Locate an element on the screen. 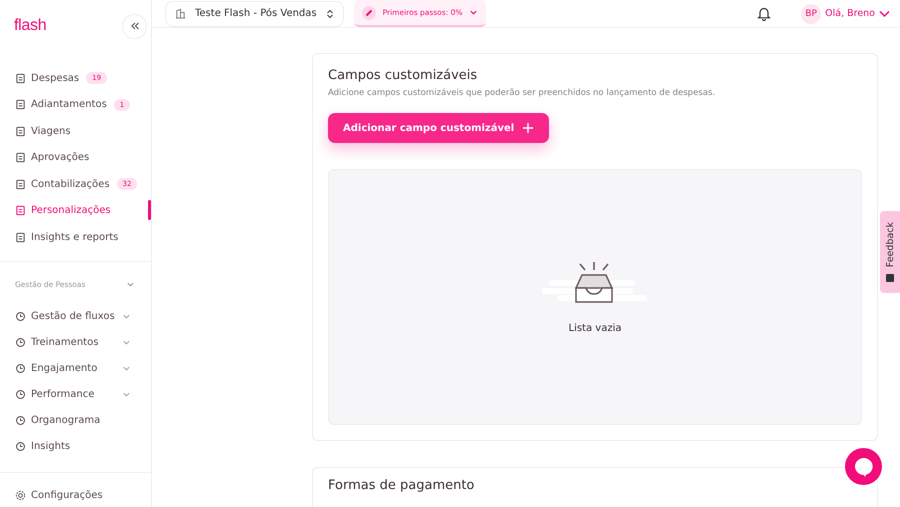 This screenshot has height=507, width=900. sidebar-item: Organograma is located at coordinates (75, 421).